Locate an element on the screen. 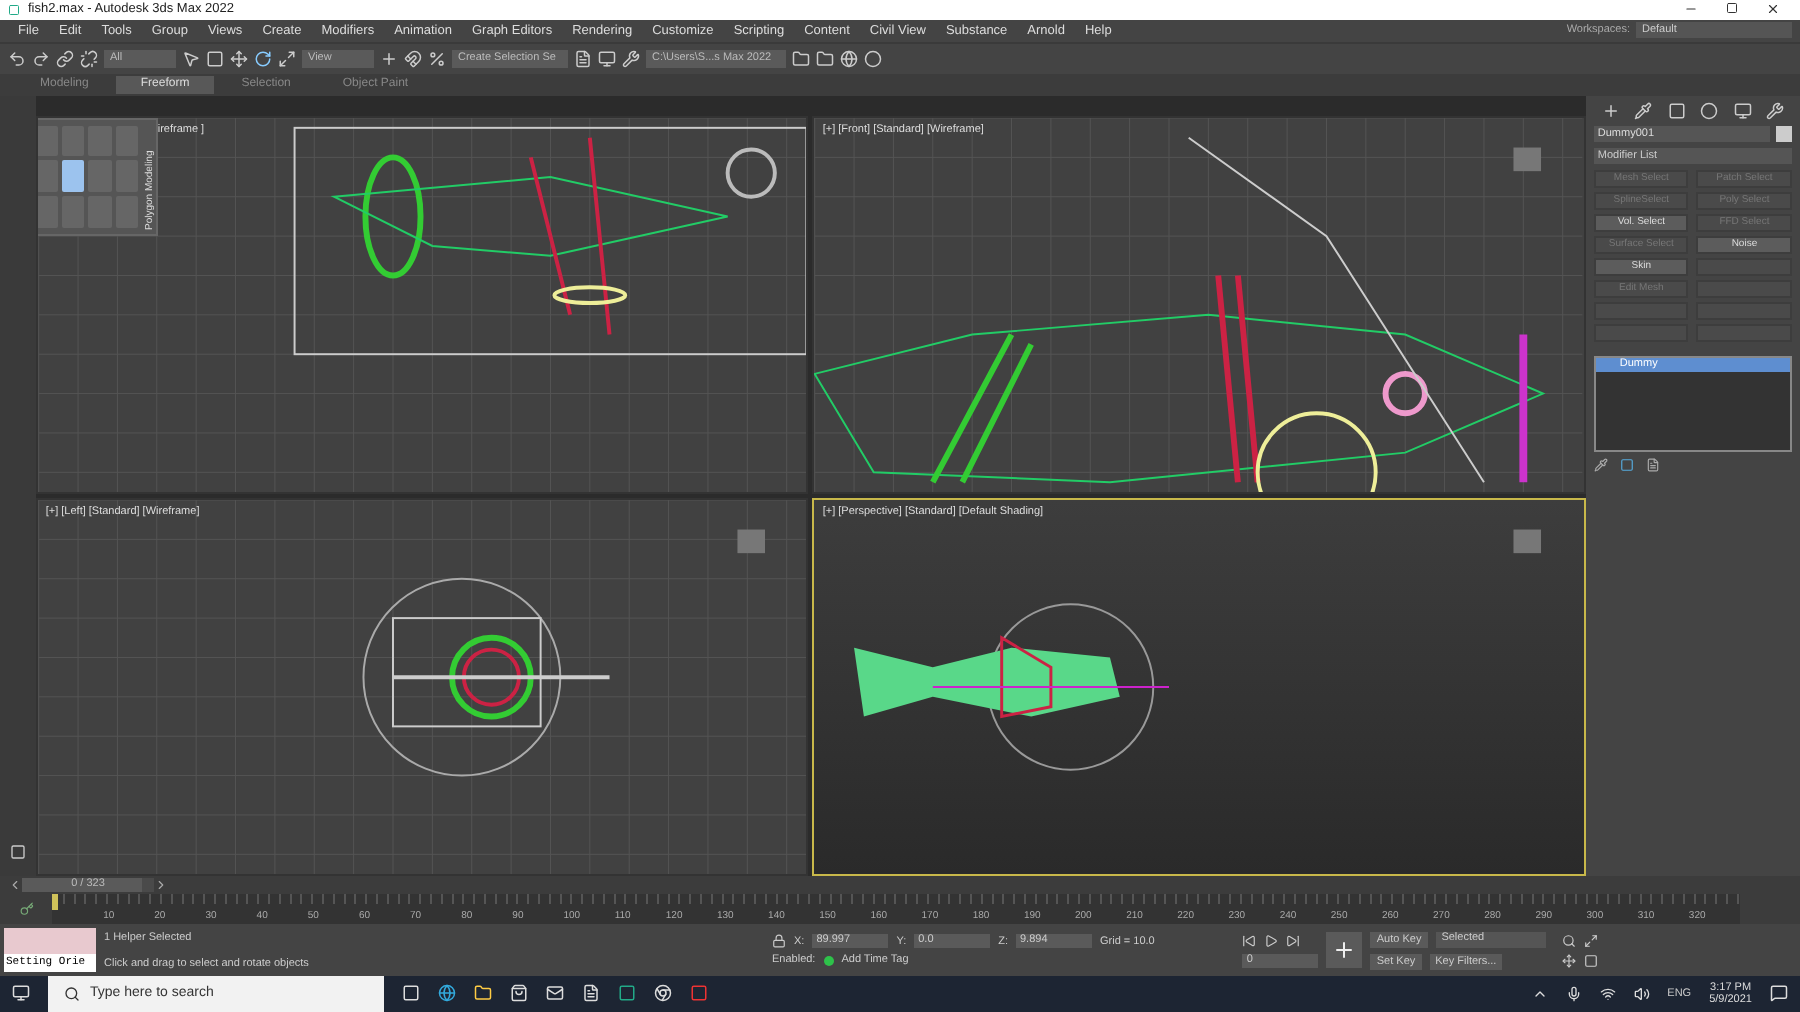  percent-snap-icon is located at coordinates (437, 58).